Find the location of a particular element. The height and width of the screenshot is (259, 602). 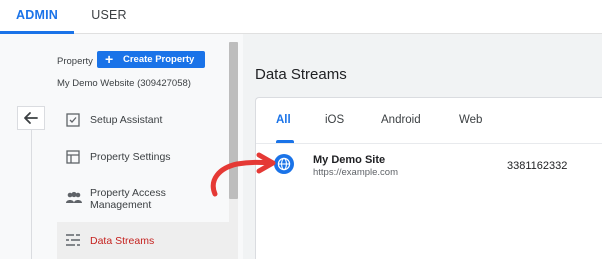

nav-divider is located at coordinates (31, 194).